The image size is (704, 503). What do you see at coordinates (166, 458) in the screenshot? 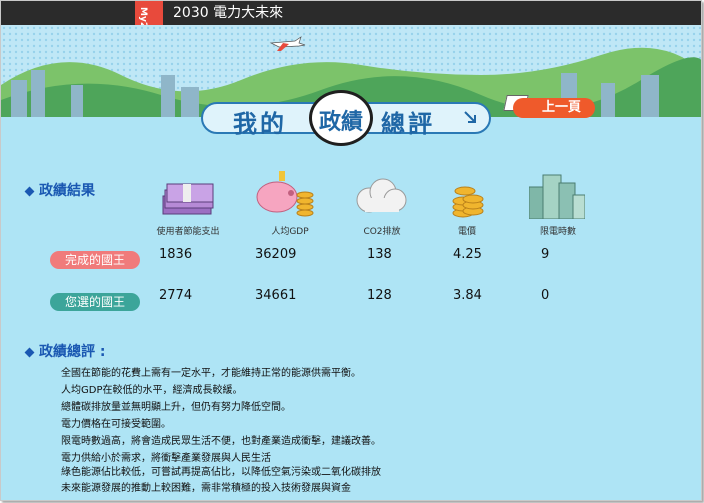
I see `comment-line: 電力供給小於需求，將衝擊產業發展與人民生活` at bounding box center [166, 458].